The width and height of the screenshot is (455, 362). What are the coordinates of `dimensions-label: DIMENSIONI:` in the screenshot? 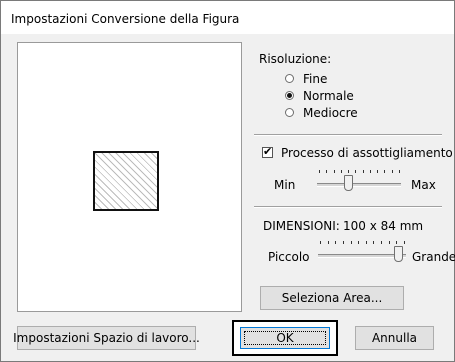 It's located at (301, 226).